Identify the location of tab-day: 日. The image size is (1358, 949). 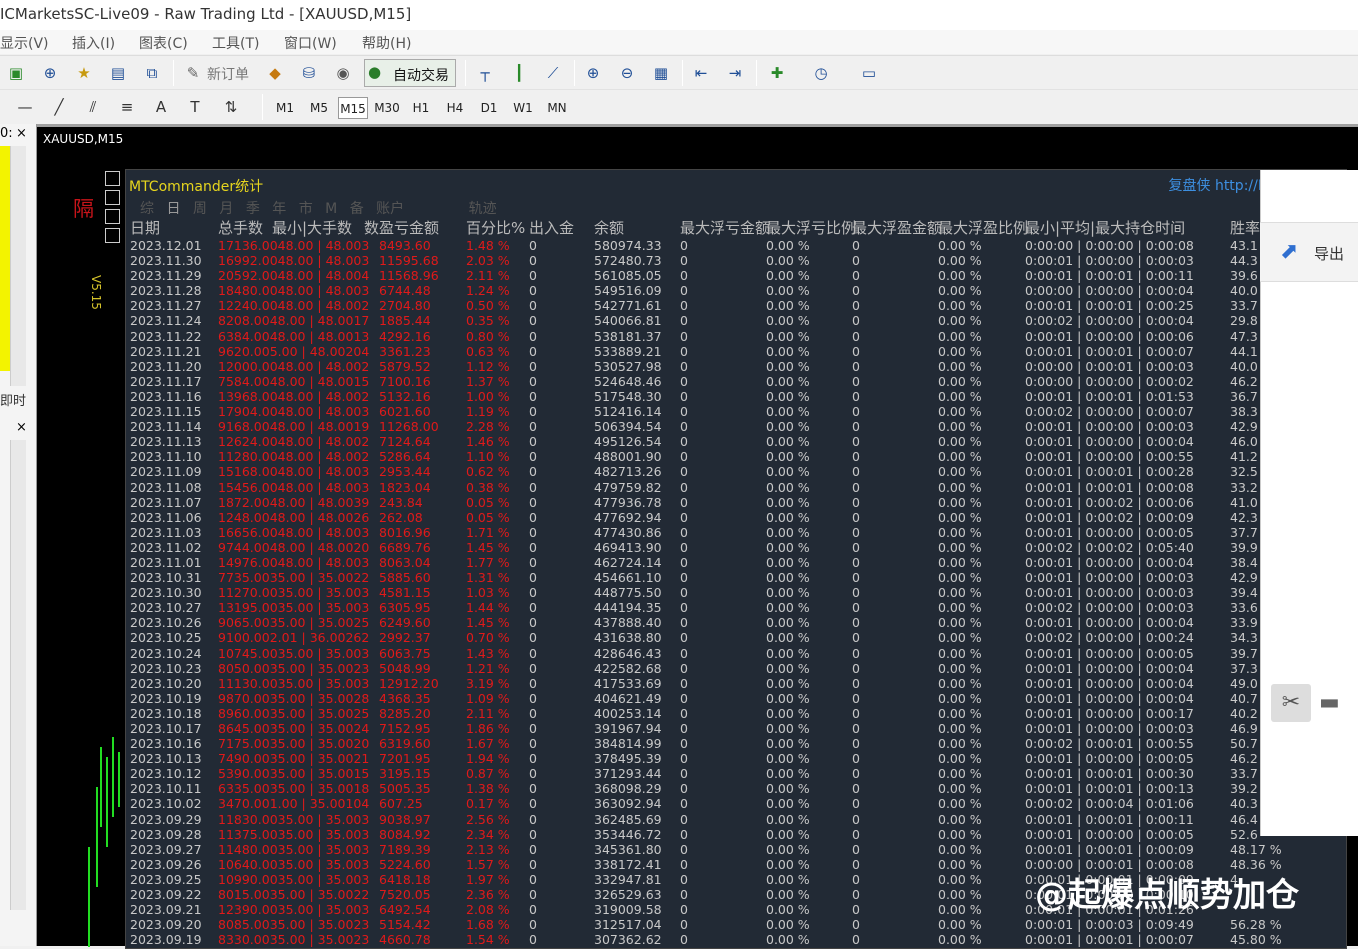
(173, 209).